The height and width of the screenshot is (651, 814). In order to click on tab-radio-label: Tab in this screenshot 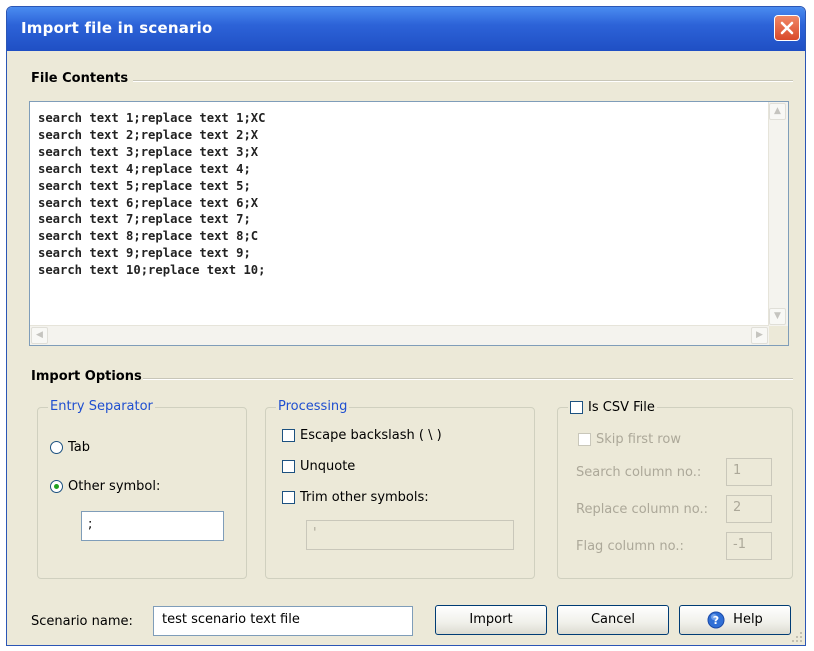, I will do `click(79, 447)`.